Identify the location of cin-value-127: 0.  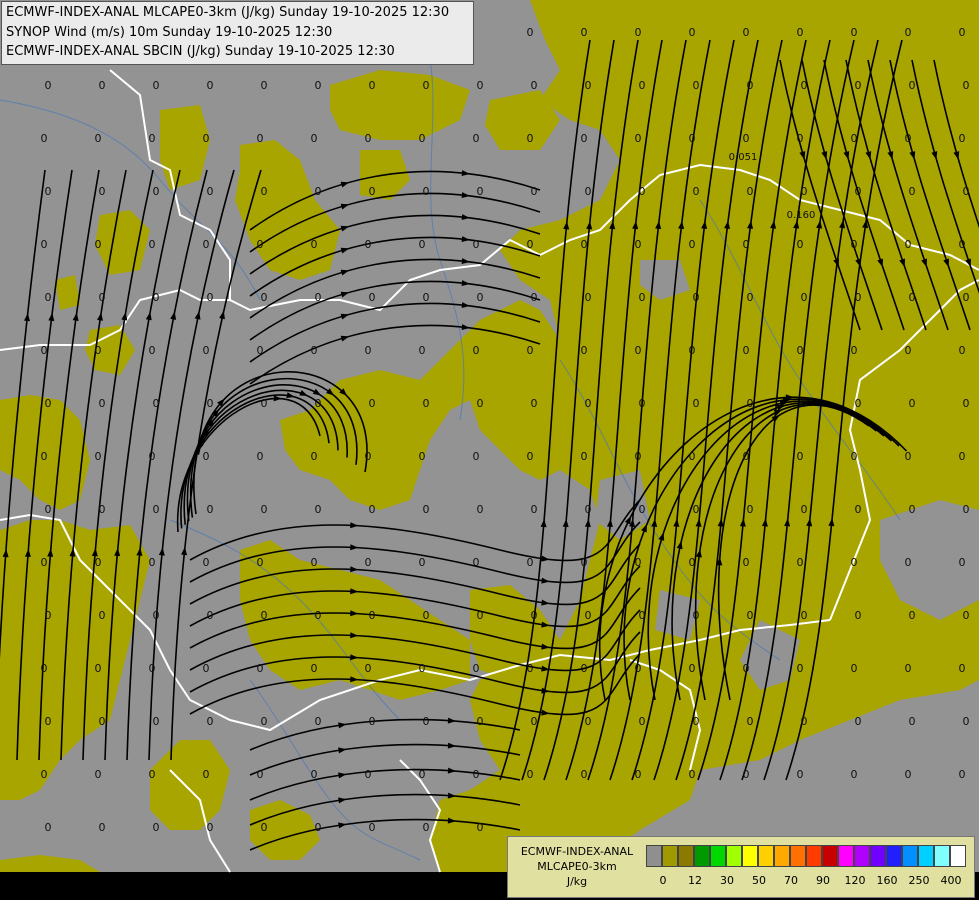
(534, 403).